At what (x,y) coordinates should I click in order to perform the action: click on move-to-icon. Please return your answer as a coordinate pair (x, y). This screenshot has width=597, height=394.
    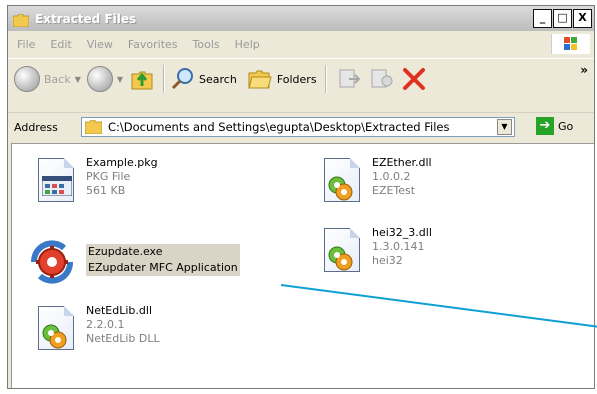
    Looking at the image, I should click on (349, 78).